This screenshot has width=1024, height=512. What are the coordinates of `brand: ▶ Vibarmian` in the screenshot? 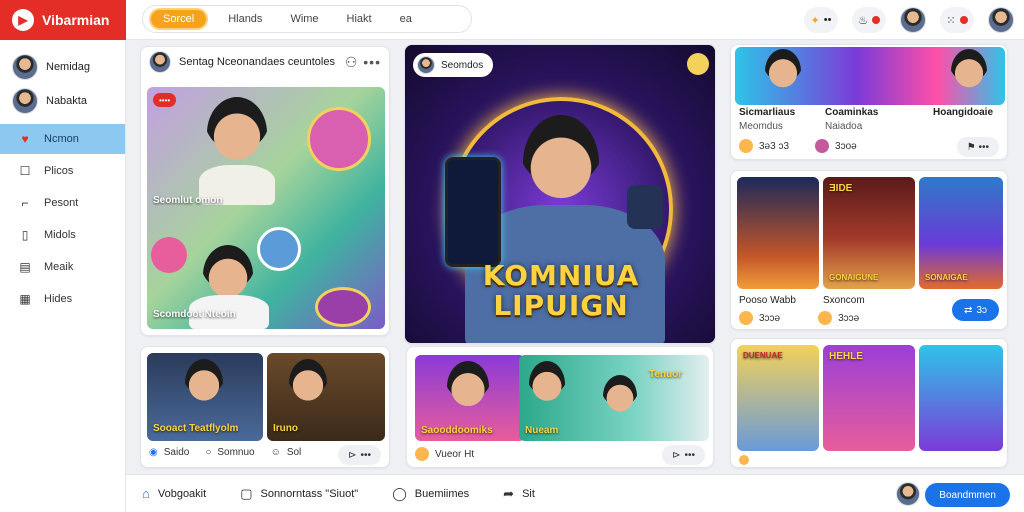 It's located at (63, 20).